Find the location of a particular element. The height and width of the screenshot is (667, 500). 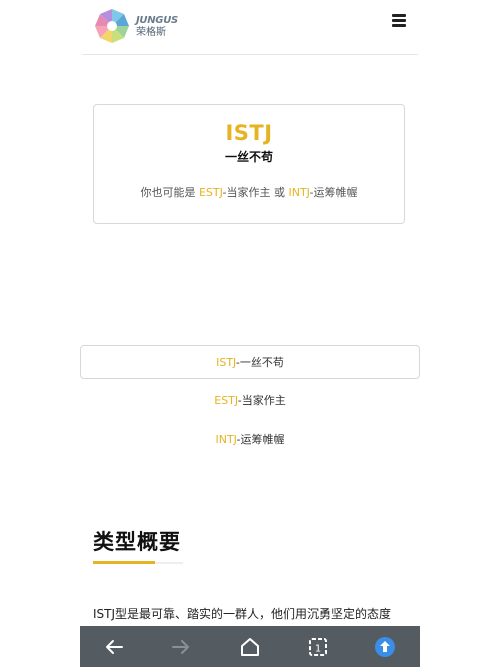

tab-estj: ESTJ-当家作主 is located at coordinates (250, 401).